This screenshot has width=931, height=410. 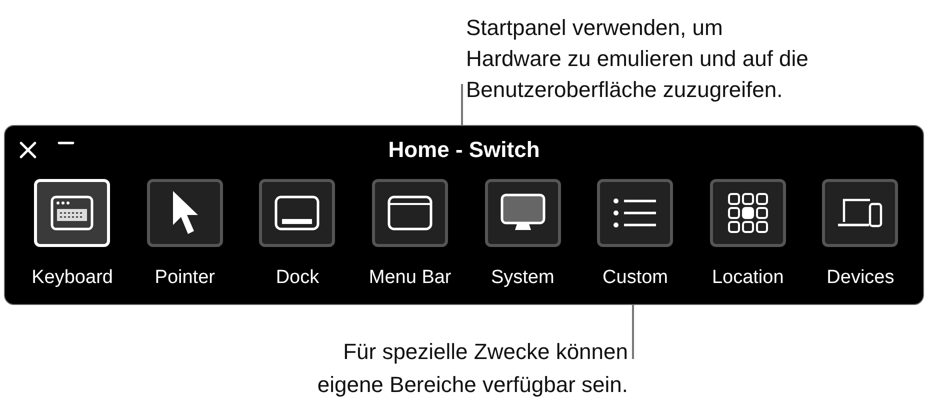 I want to click on keyboard-icon, so click(x=72, y=213).